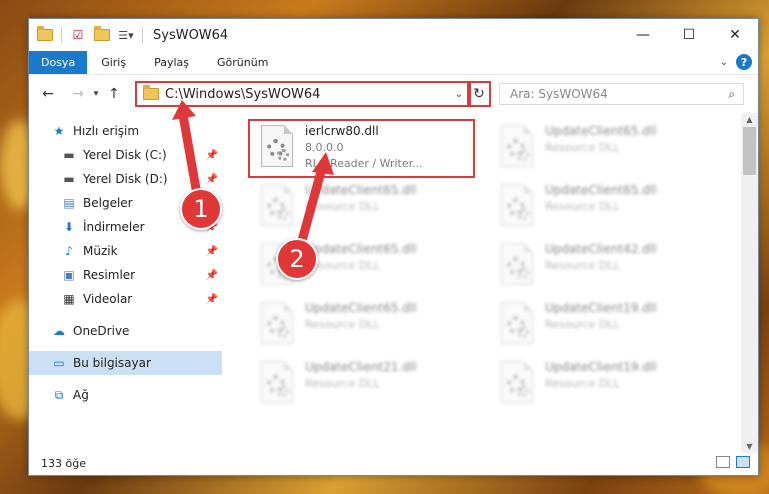  Describe the element at coordinates (114, 94) in the screenshot. I see `up-button: ↑` at that location.